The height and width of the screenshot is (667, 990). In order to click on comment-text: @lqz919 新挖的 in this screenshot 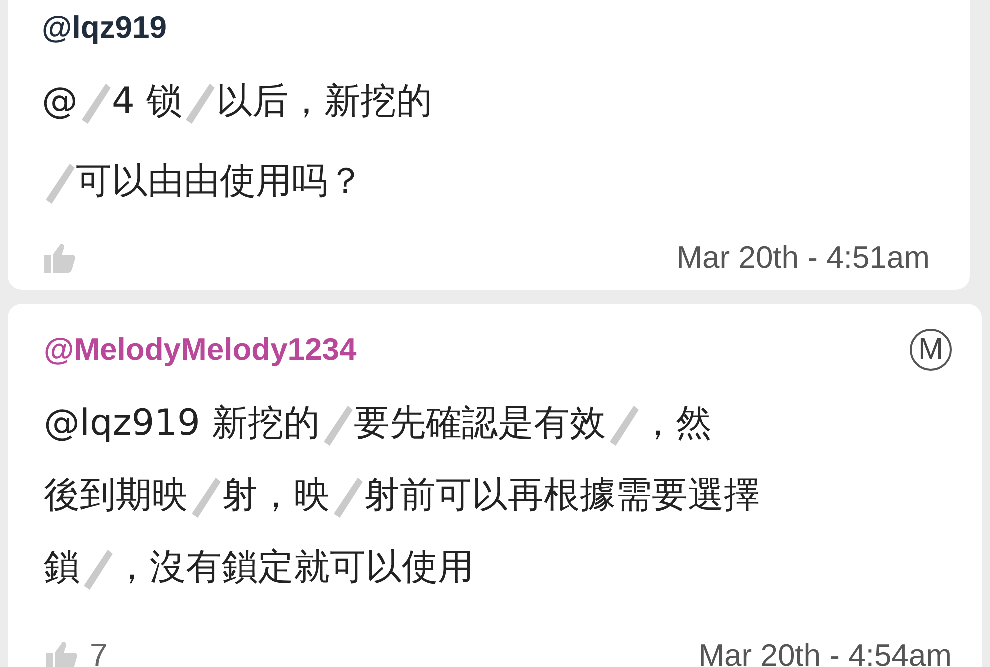, I will do `click(182, 423)`.